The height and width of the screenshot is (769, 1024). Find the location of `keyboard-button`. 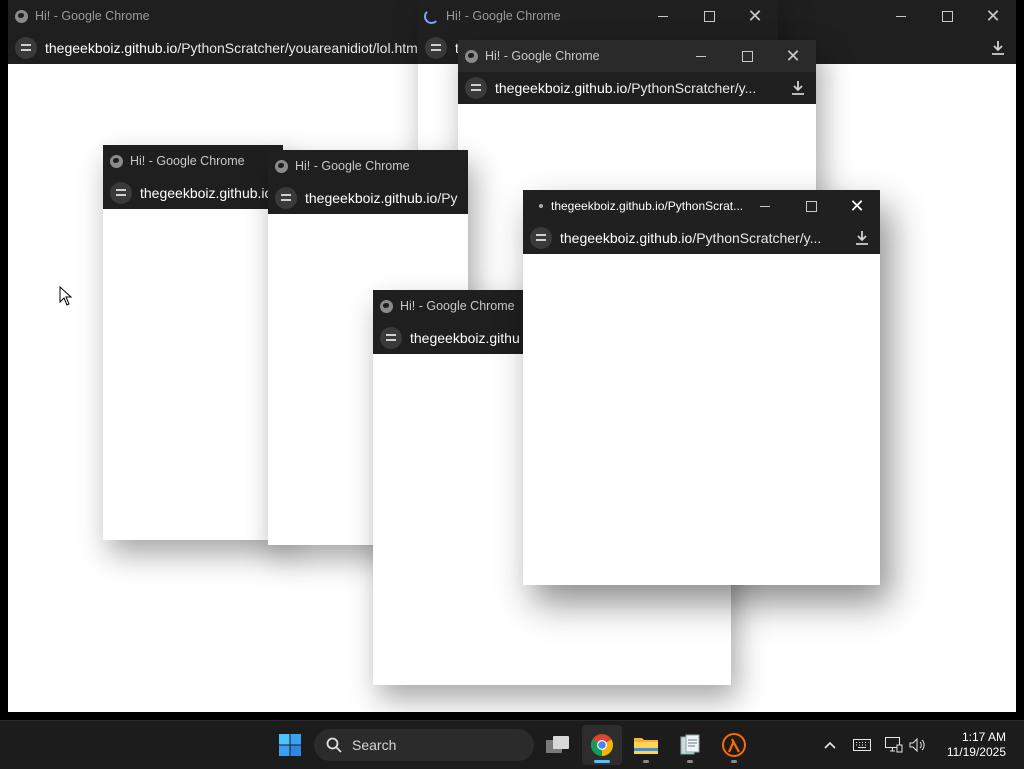

keyboard-button is located at coordinates (862, 745).